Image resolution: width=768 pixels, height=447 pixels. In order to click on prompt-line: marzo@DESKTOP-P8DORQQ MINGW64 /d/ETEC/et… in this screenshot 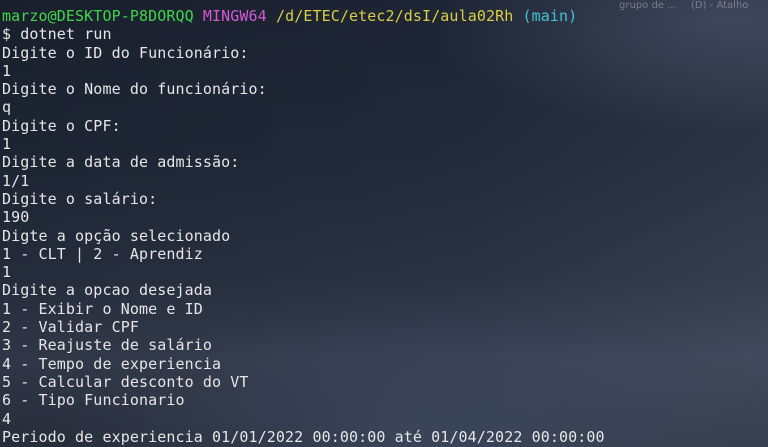, I will do `click(384, 16)`.